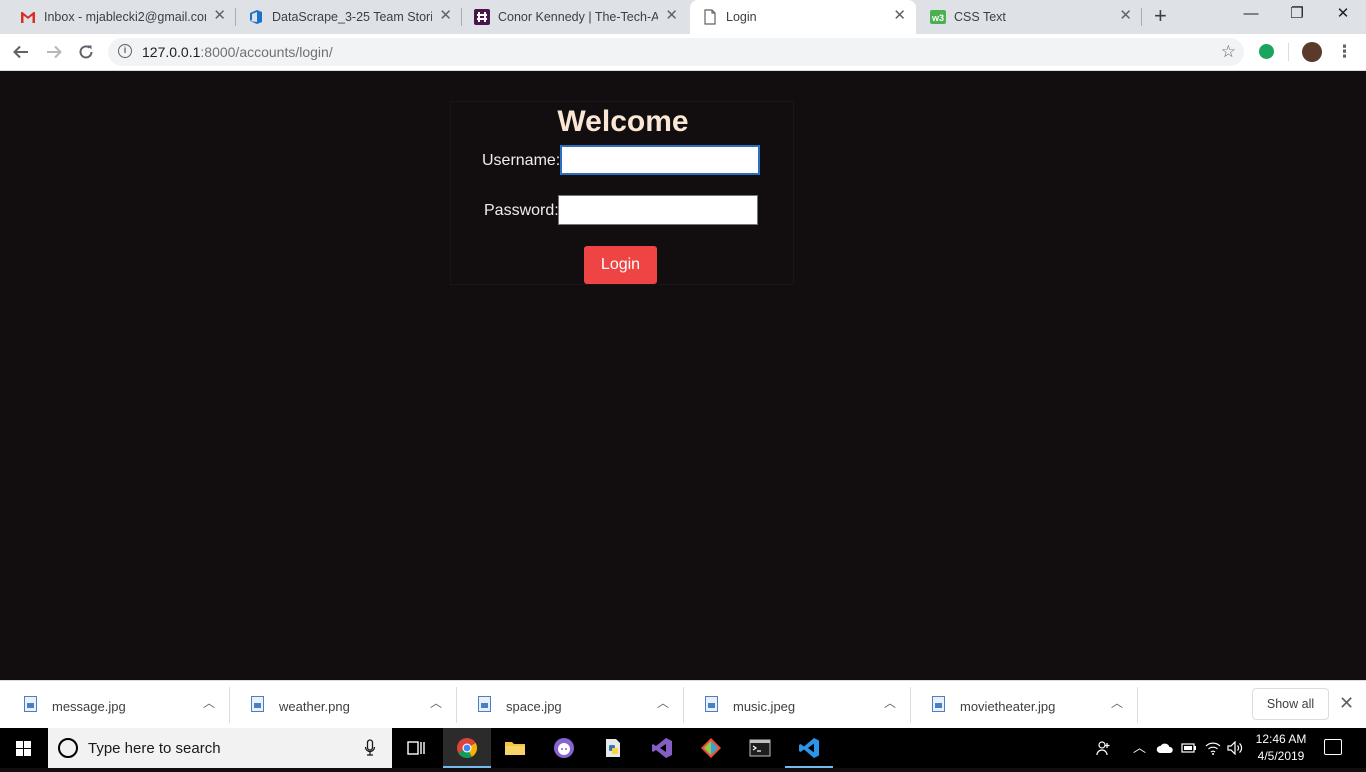 This screenshot has width=1366, height=772. What do you see at coordinates (1281, 739) in the screenshot?
I see `clock-time: 12:46 AM` at bounding box center [1281, 739].